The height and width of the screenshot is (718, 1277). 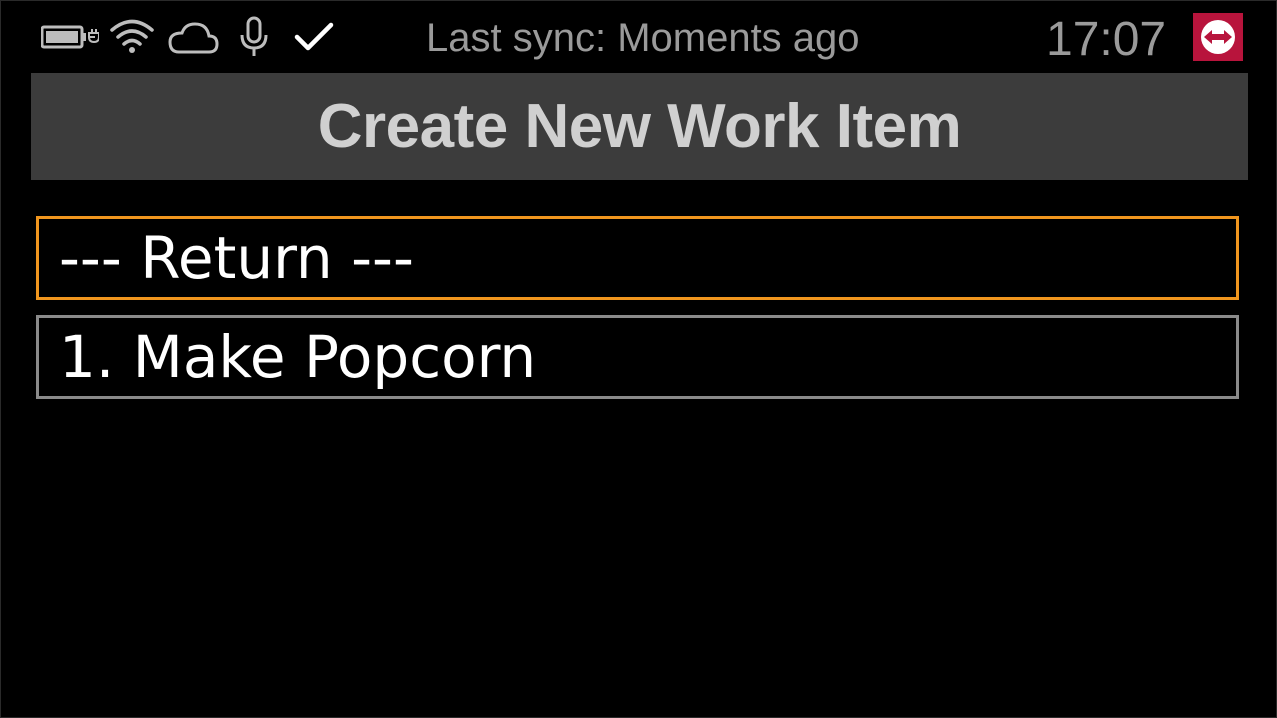 I want to click on battery-charging-icon, so click(x=70, y=43).